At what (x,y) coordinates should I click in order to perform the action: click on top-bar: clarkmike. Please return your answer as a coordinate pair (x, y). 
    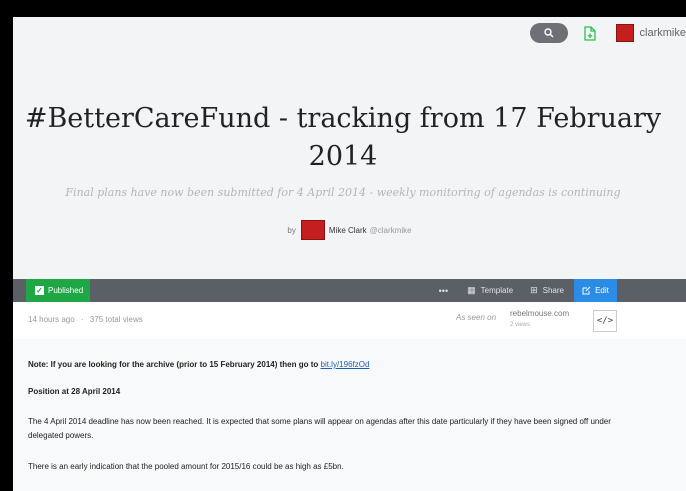
    Looking at the image, I should click on (607, 33).